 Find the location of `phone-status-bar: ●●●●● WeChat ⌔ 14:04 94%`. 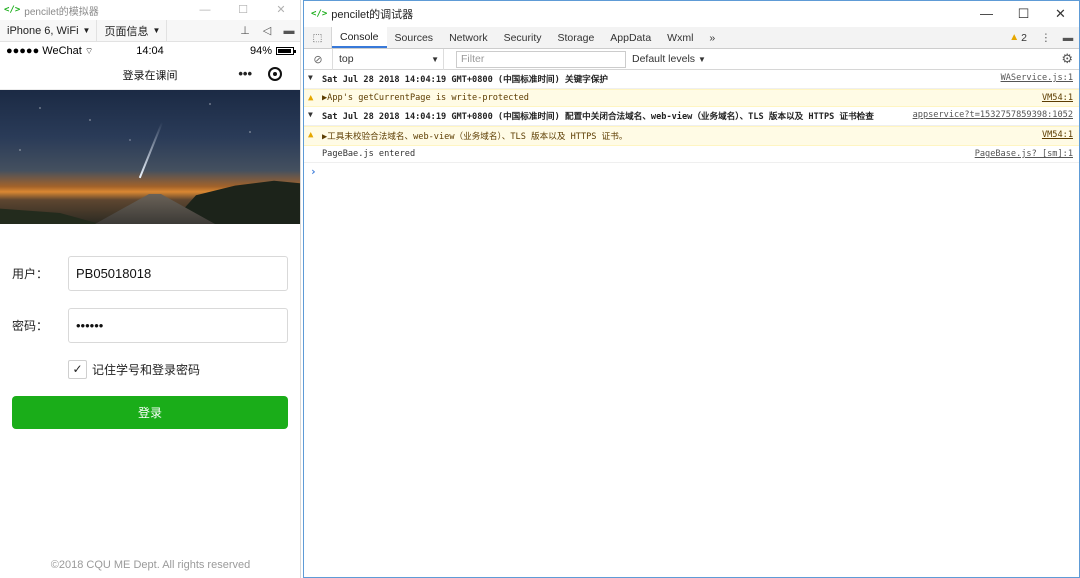

phone-status-bar: ●●●●● WeChat ⌔ 14:04 94% is located at coordinates (150, 51).